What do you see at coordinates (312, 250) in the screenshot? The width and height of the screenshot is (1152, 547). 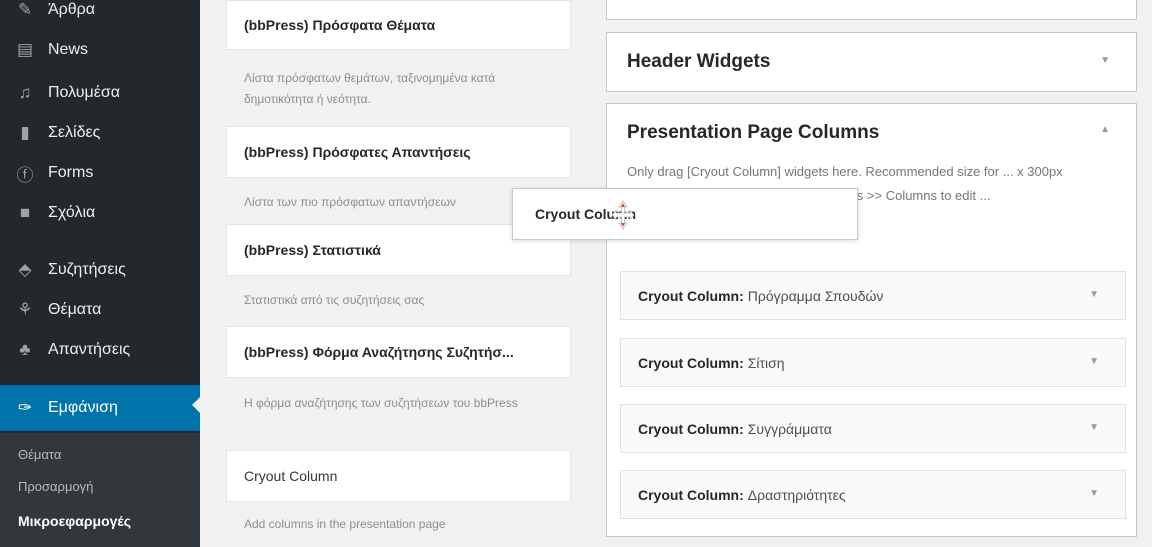 I see `widget-title: (bbPress) Στατιστικά` at bounding box center [312, 250].